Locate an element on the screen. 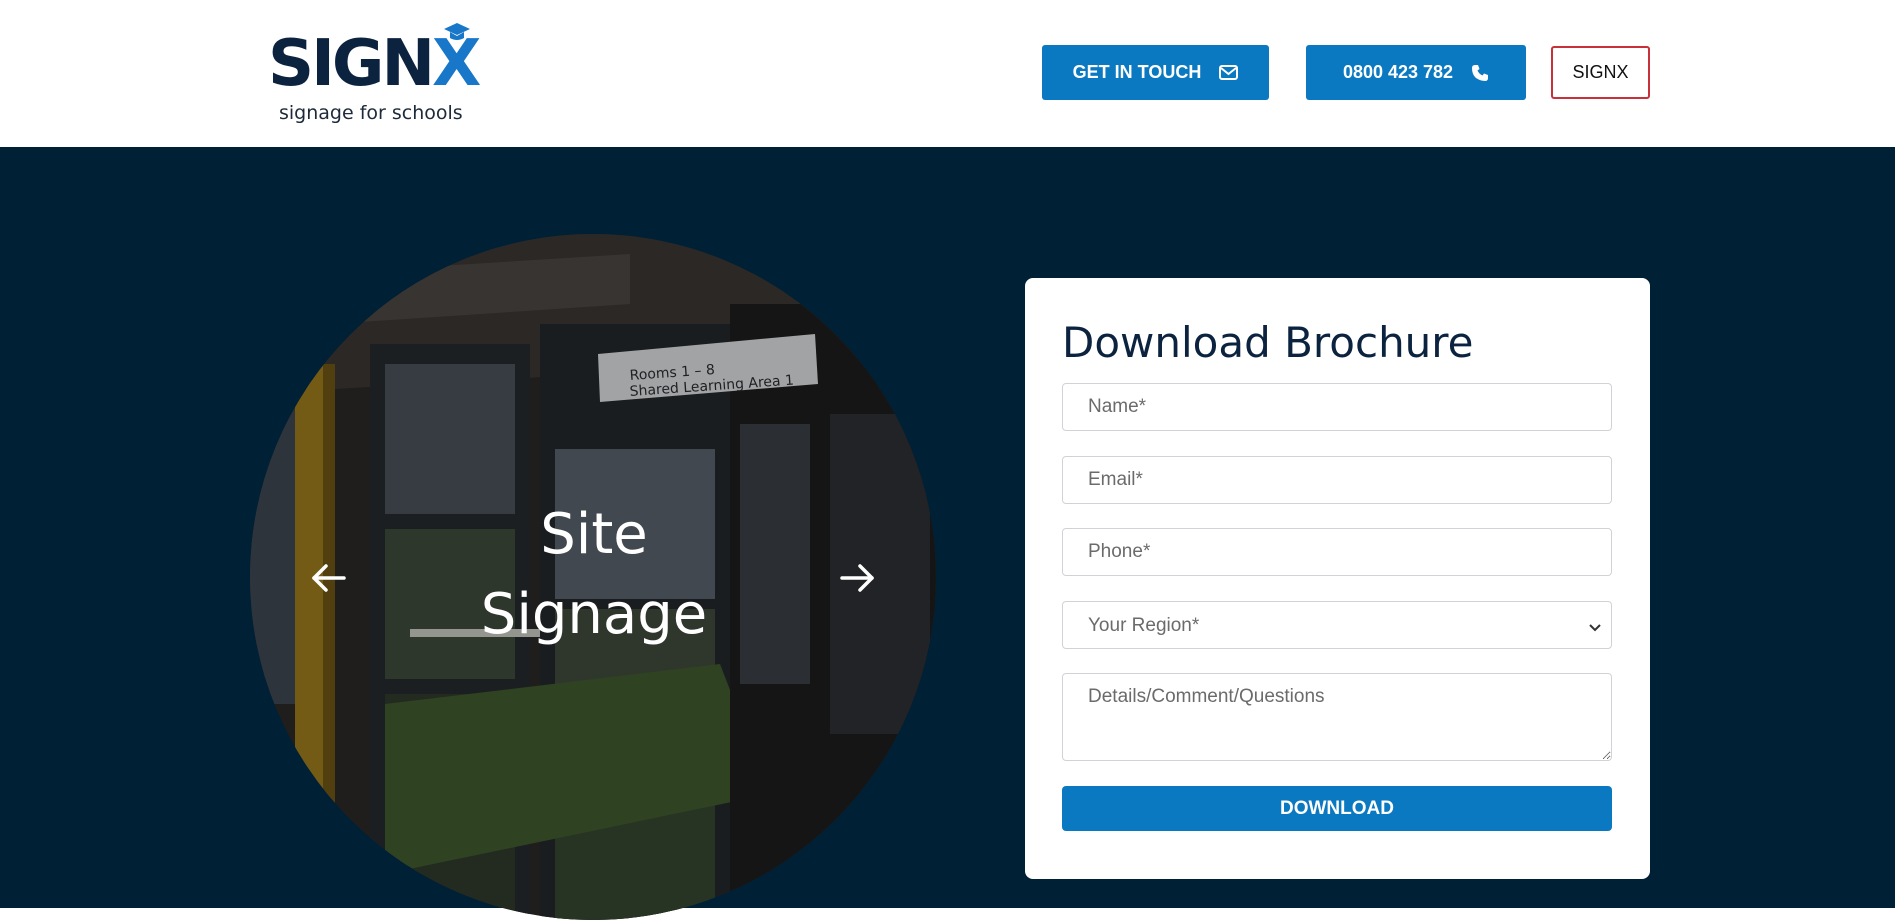 The height and width of the screenshot is (920, 1895). logo-tagline: signage for schools is located at coordinates (371, 113).